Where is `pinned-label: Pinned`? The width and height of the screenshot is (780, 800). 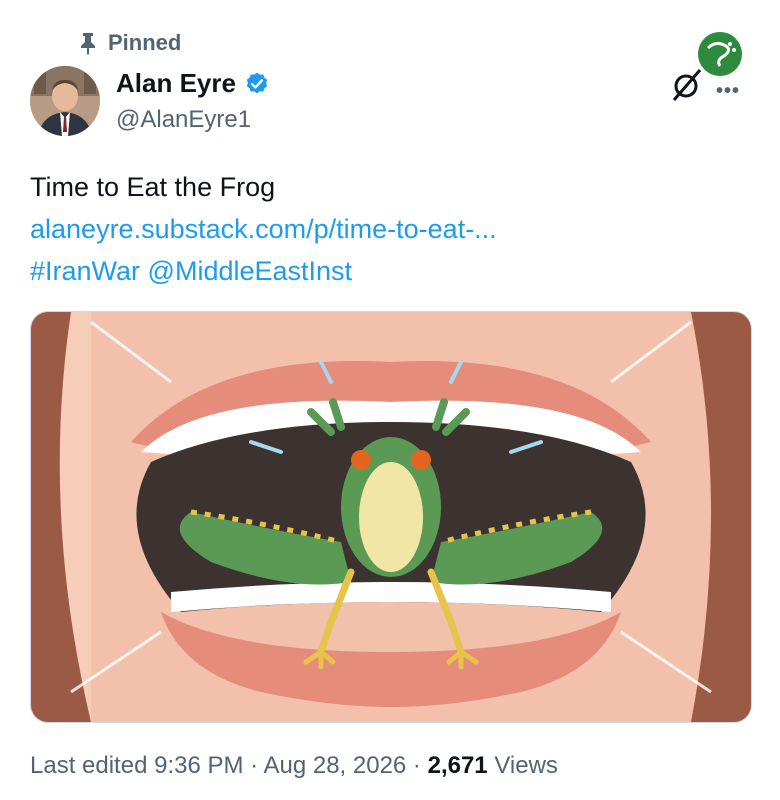 pinned-label: Pinned is located at coordinates (145, 42).